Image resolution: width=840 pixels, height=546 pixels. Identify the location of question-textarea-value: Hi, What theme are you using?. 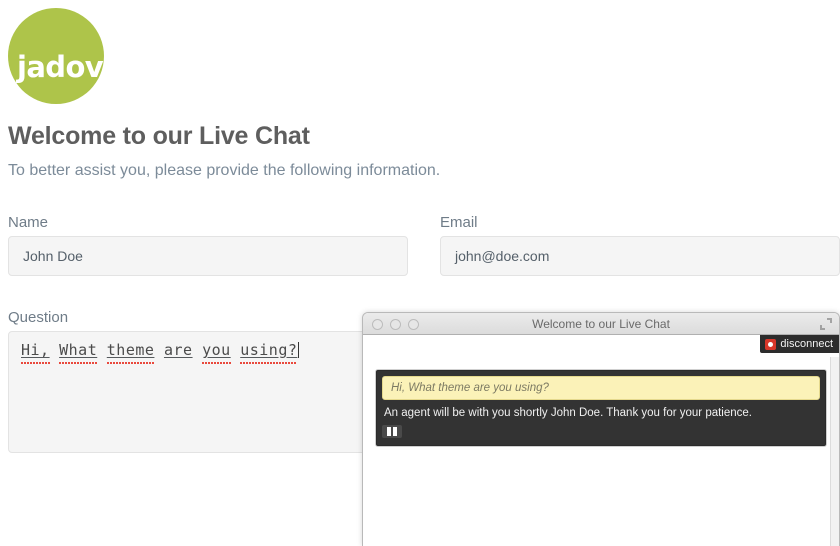
(159, 350).